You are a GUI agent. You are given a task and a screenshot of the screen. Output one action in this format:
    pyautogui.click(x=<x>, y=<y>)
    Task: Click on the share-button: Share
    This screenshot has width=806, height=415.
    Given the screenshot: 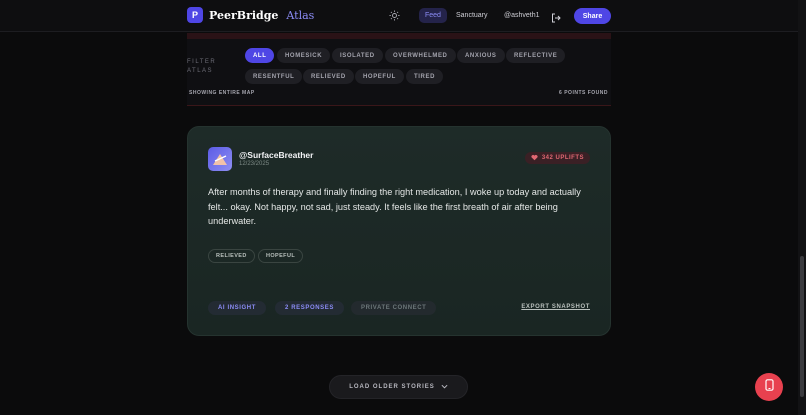 What is the action you would take?
    pyautogui.click(x=592, y=16)
    